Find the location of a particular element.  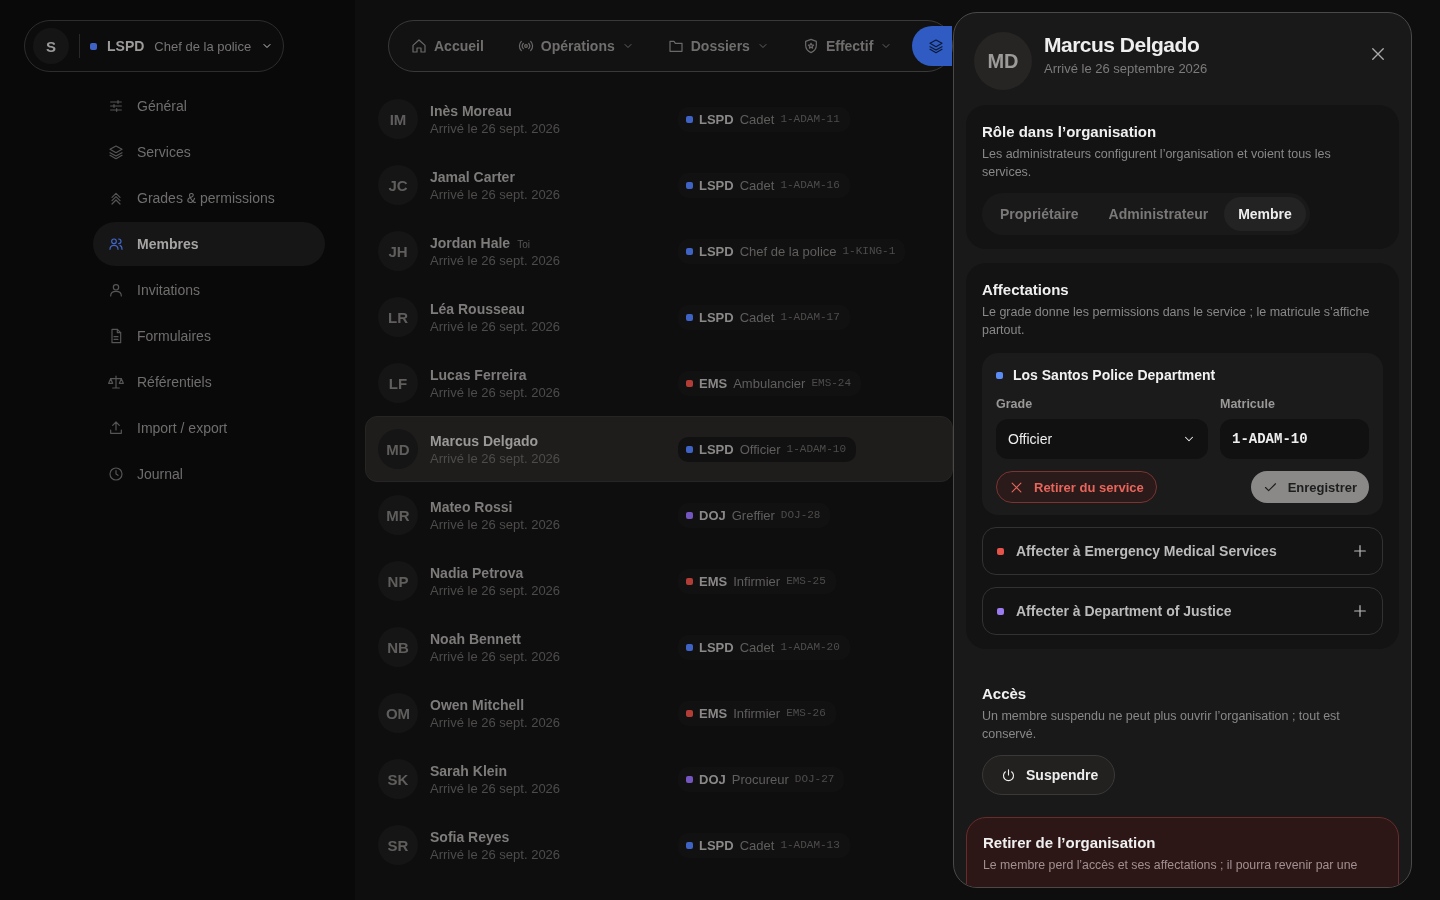

sidebar-item: Formulaires is located at coordinates (209, 336).